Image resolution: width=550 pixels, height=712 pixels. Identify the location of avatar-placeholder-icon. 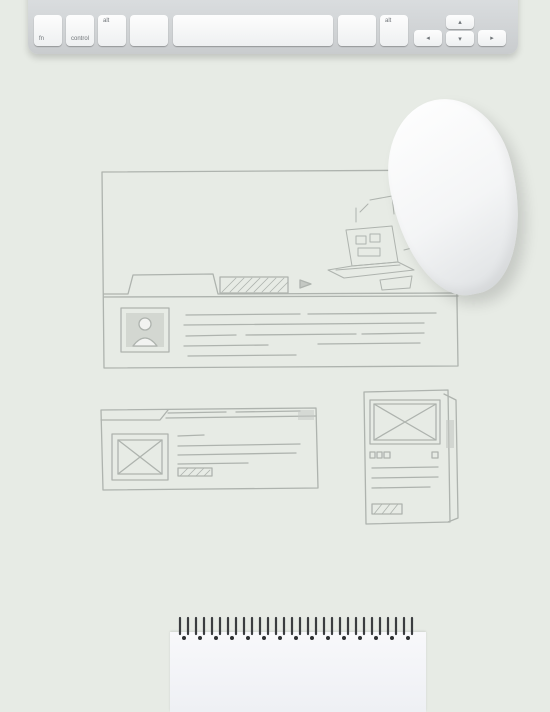
(145, 330).